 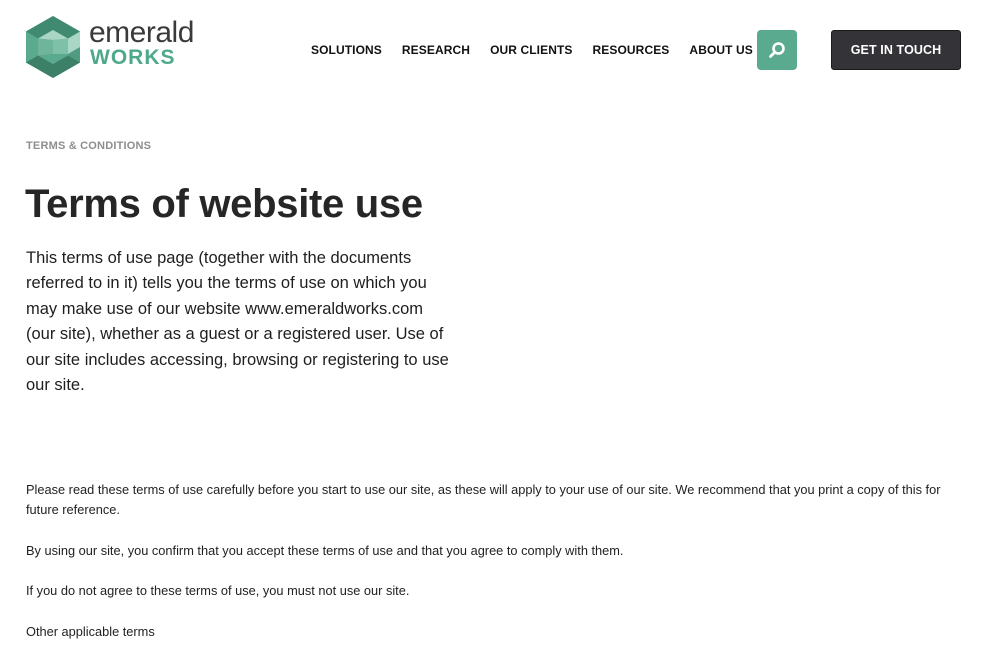 I want to click on search-button, so click(x=777, y=50).